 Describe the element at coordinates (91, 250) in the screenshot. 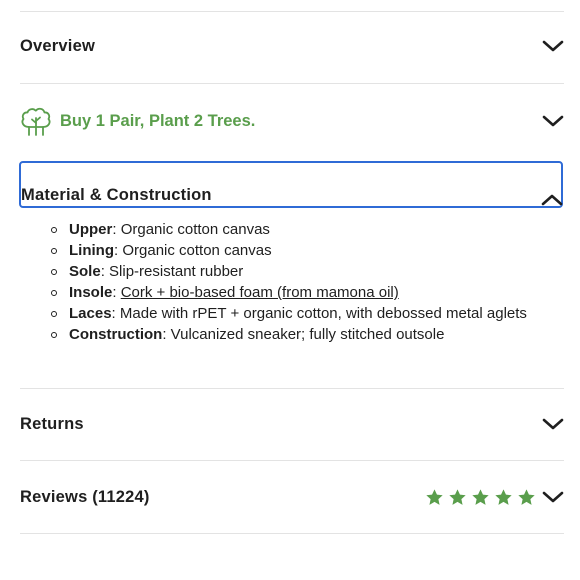

I see `detail-key: Lining` at that location.